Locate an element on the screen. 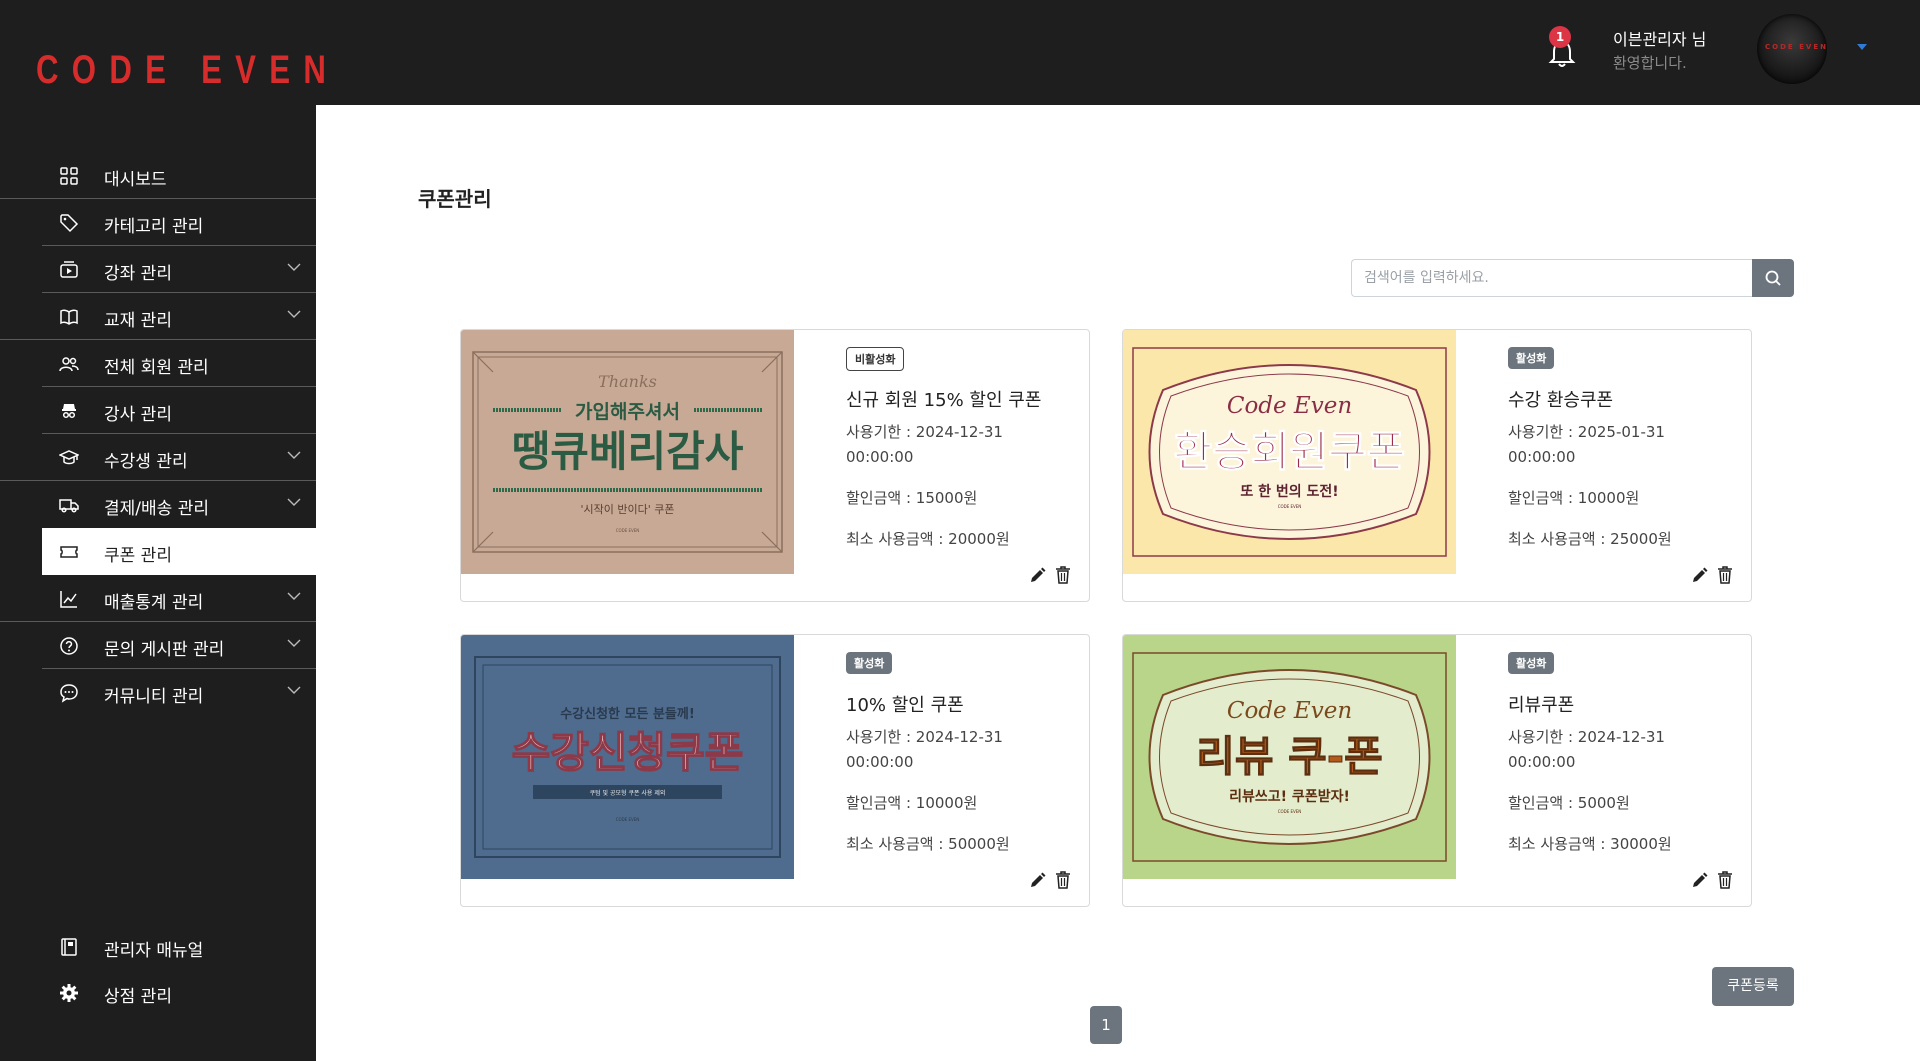 The width and height of the screenshot is (1920, 1061). sidebar-item-label: 커뮤니티 관리 is located at coordinates (154, 697).